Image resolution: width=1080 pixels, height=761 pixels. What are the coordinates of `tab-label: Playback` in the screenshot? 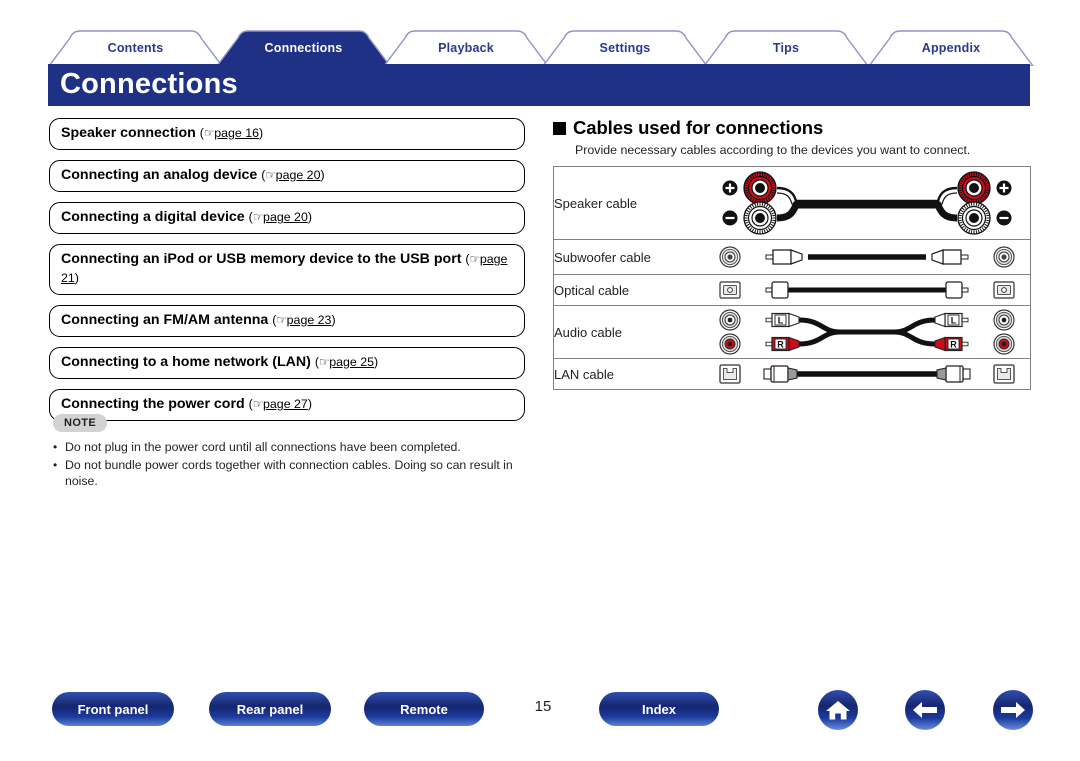 It's located at (466, 48).